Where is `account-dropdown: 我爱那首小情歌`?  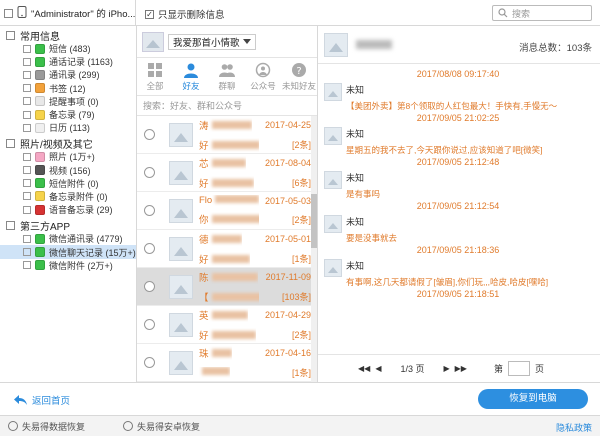 account-dropdown: 我爱那首小情歌 is located at coordinates (212, 41).